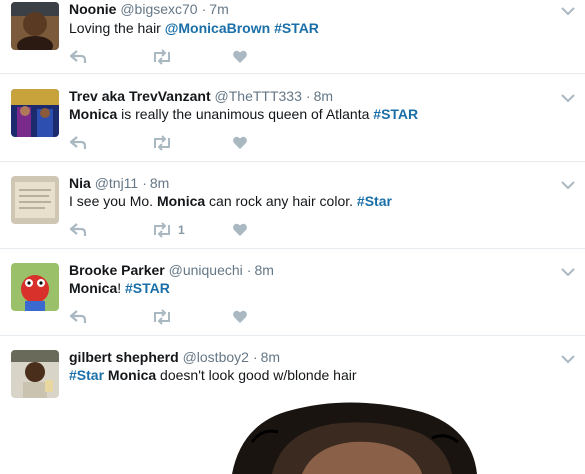 This screenshot has width=585, height=474. What do you see at coordinates (216, 357) in the screenshot?
I see `handle: @lostboy2` at bounding box center [216, 357].